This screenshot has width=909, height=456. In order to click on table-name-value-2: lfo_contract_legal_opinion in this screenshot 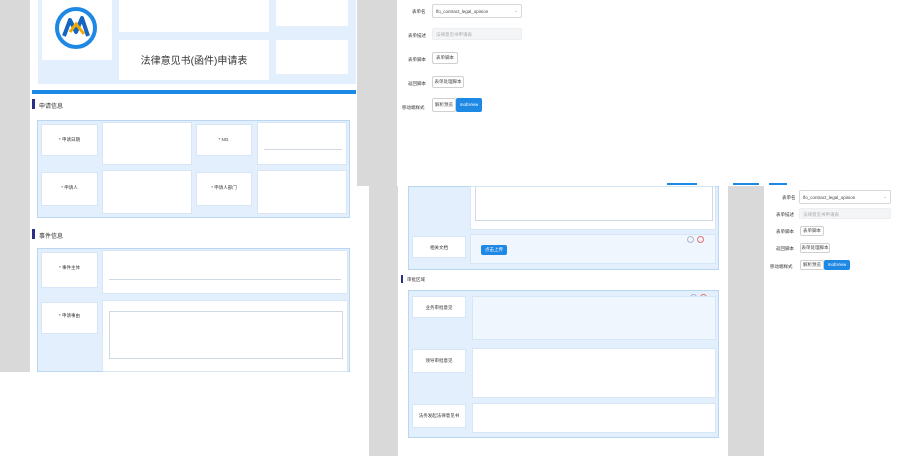, I will do `click(829, 197)`.